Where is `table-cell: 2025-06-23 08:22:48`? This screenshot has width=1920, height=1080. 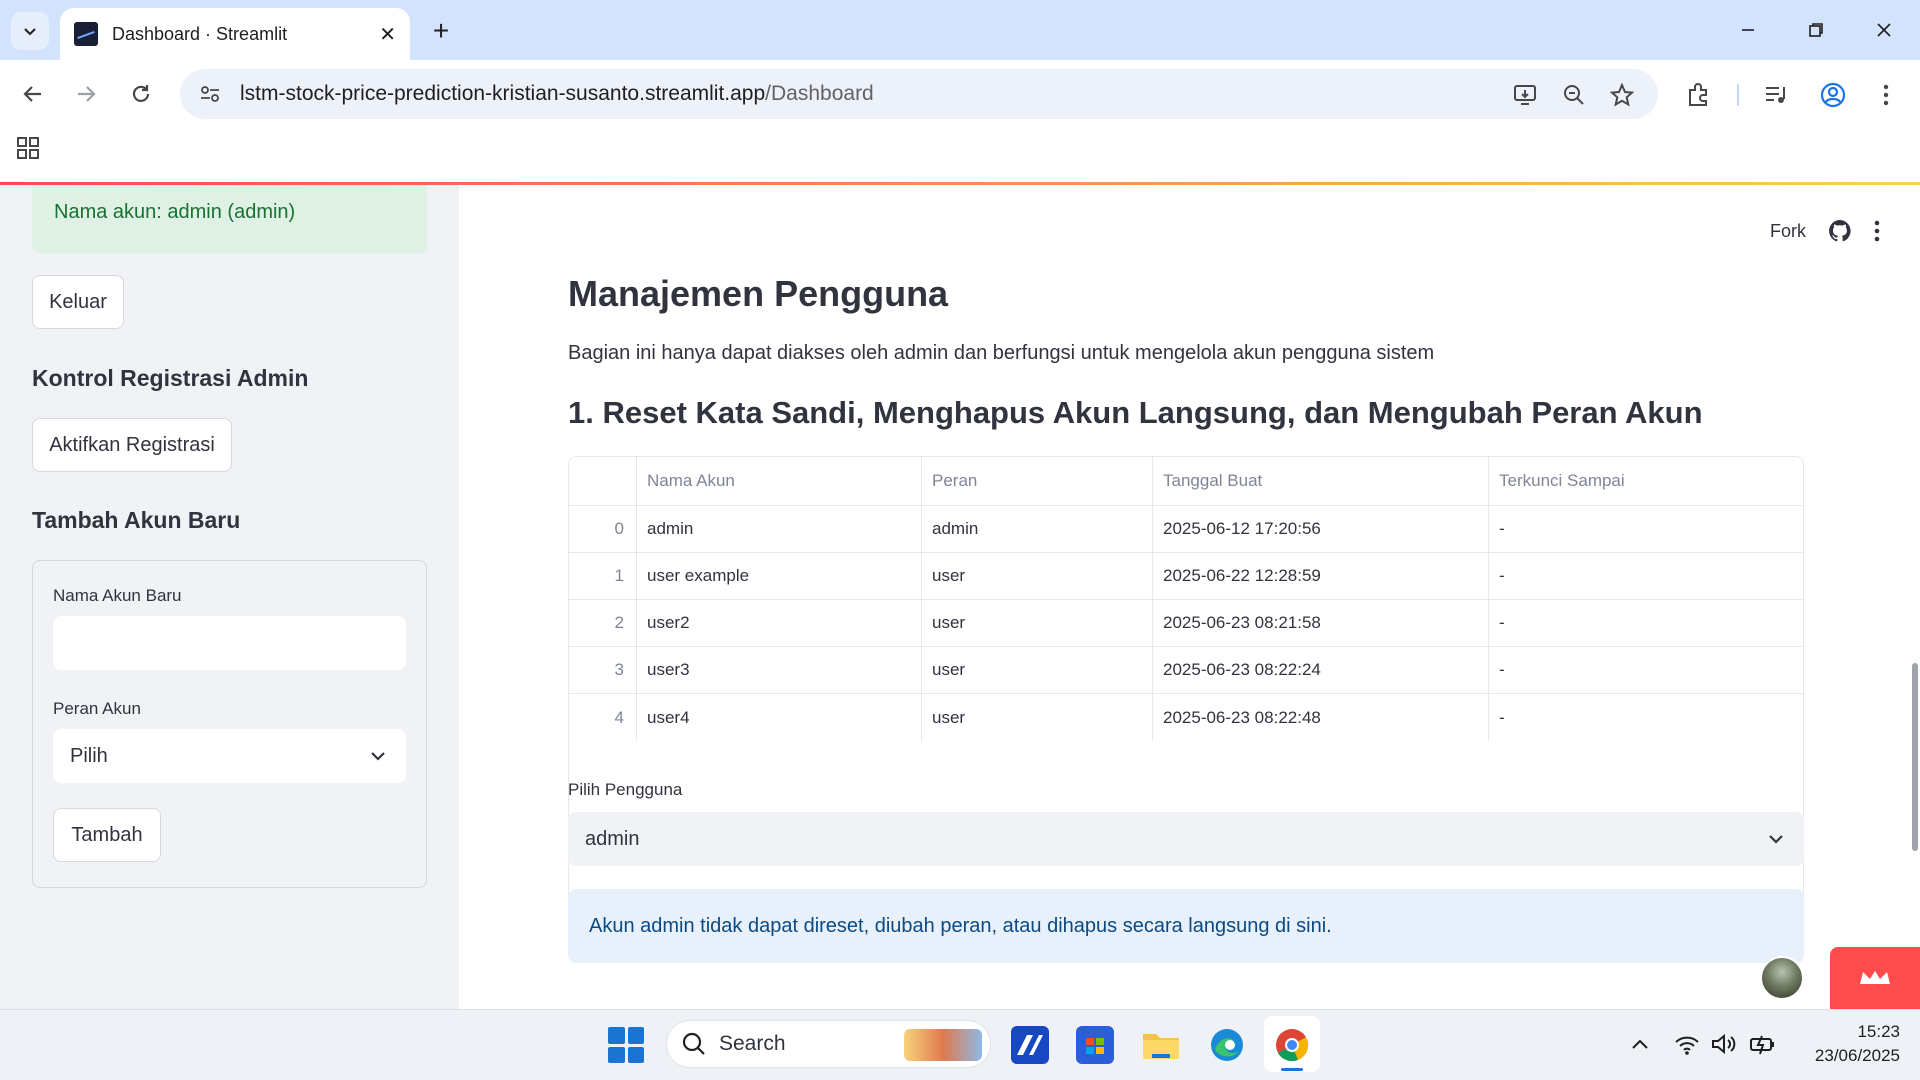 table-cell: 2025-06-23 08:22:48 is located at coordinates (1321, 717).